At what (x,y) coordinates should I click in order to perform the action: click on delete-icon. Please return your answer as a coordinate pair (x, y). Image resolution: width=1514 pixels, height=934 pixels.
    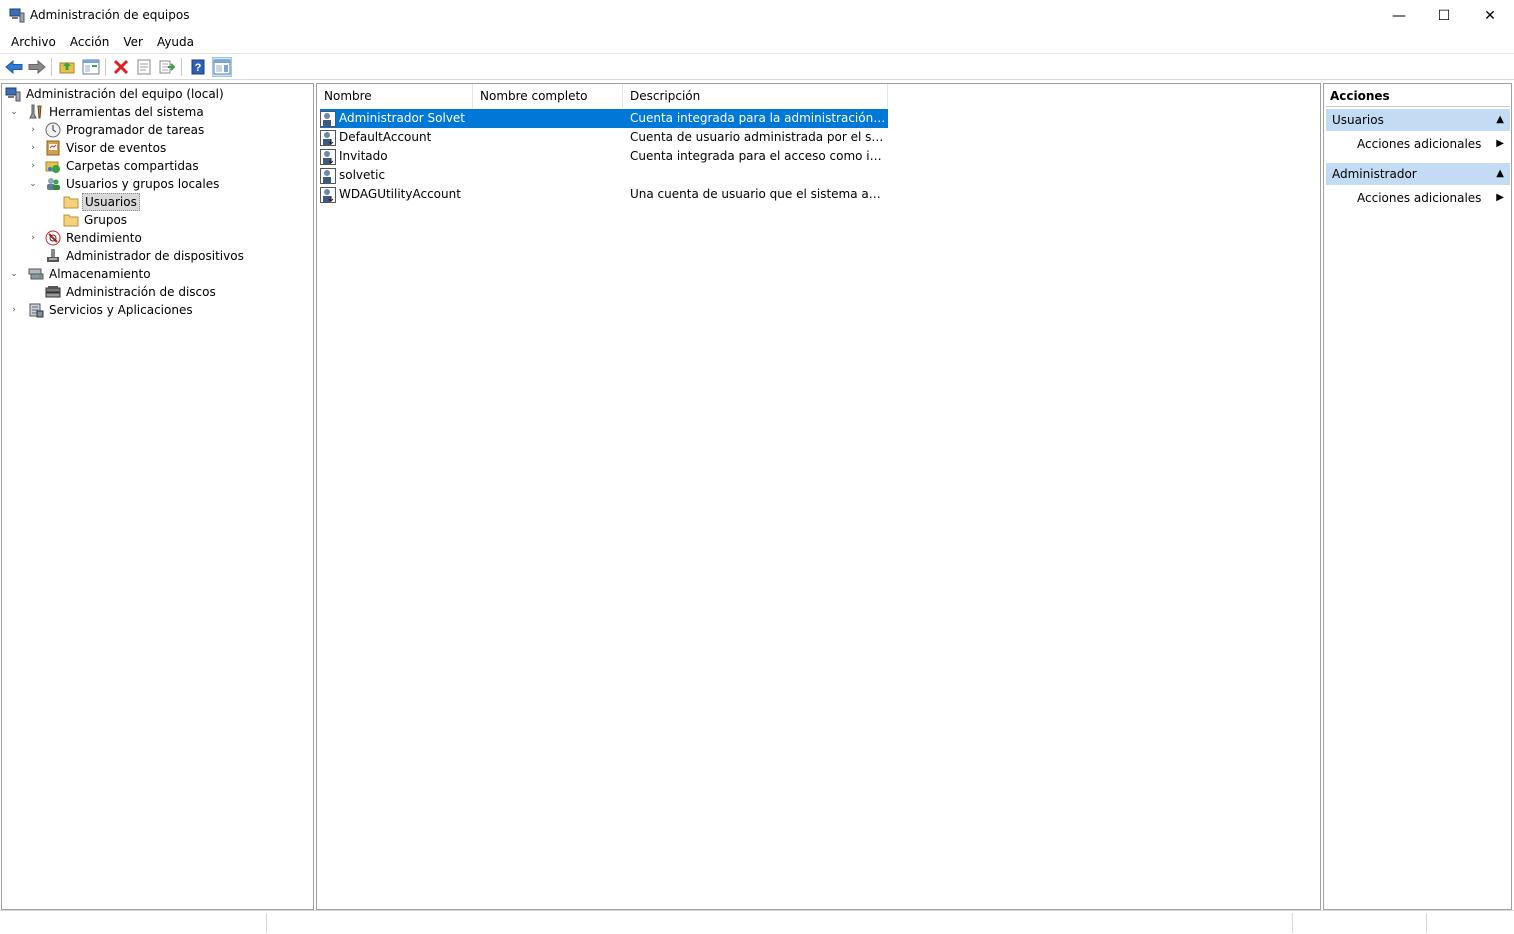
    Looking at the image, I should click on (121, 67).